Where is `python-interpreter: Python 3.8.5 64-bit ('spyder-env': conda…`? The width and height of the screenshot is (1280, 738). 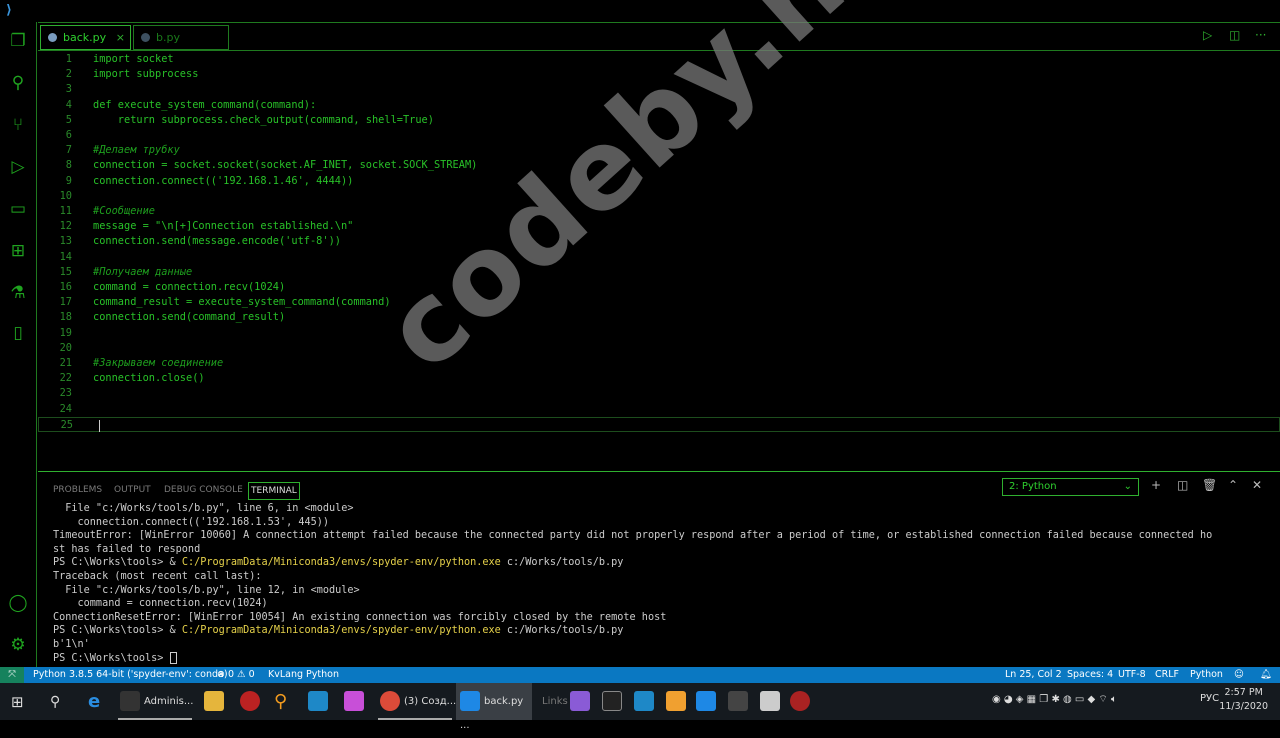
python-interpreter: Python 3.8.5 64-bit ('spyder-env': conda… is located at coordinates (130, 675).